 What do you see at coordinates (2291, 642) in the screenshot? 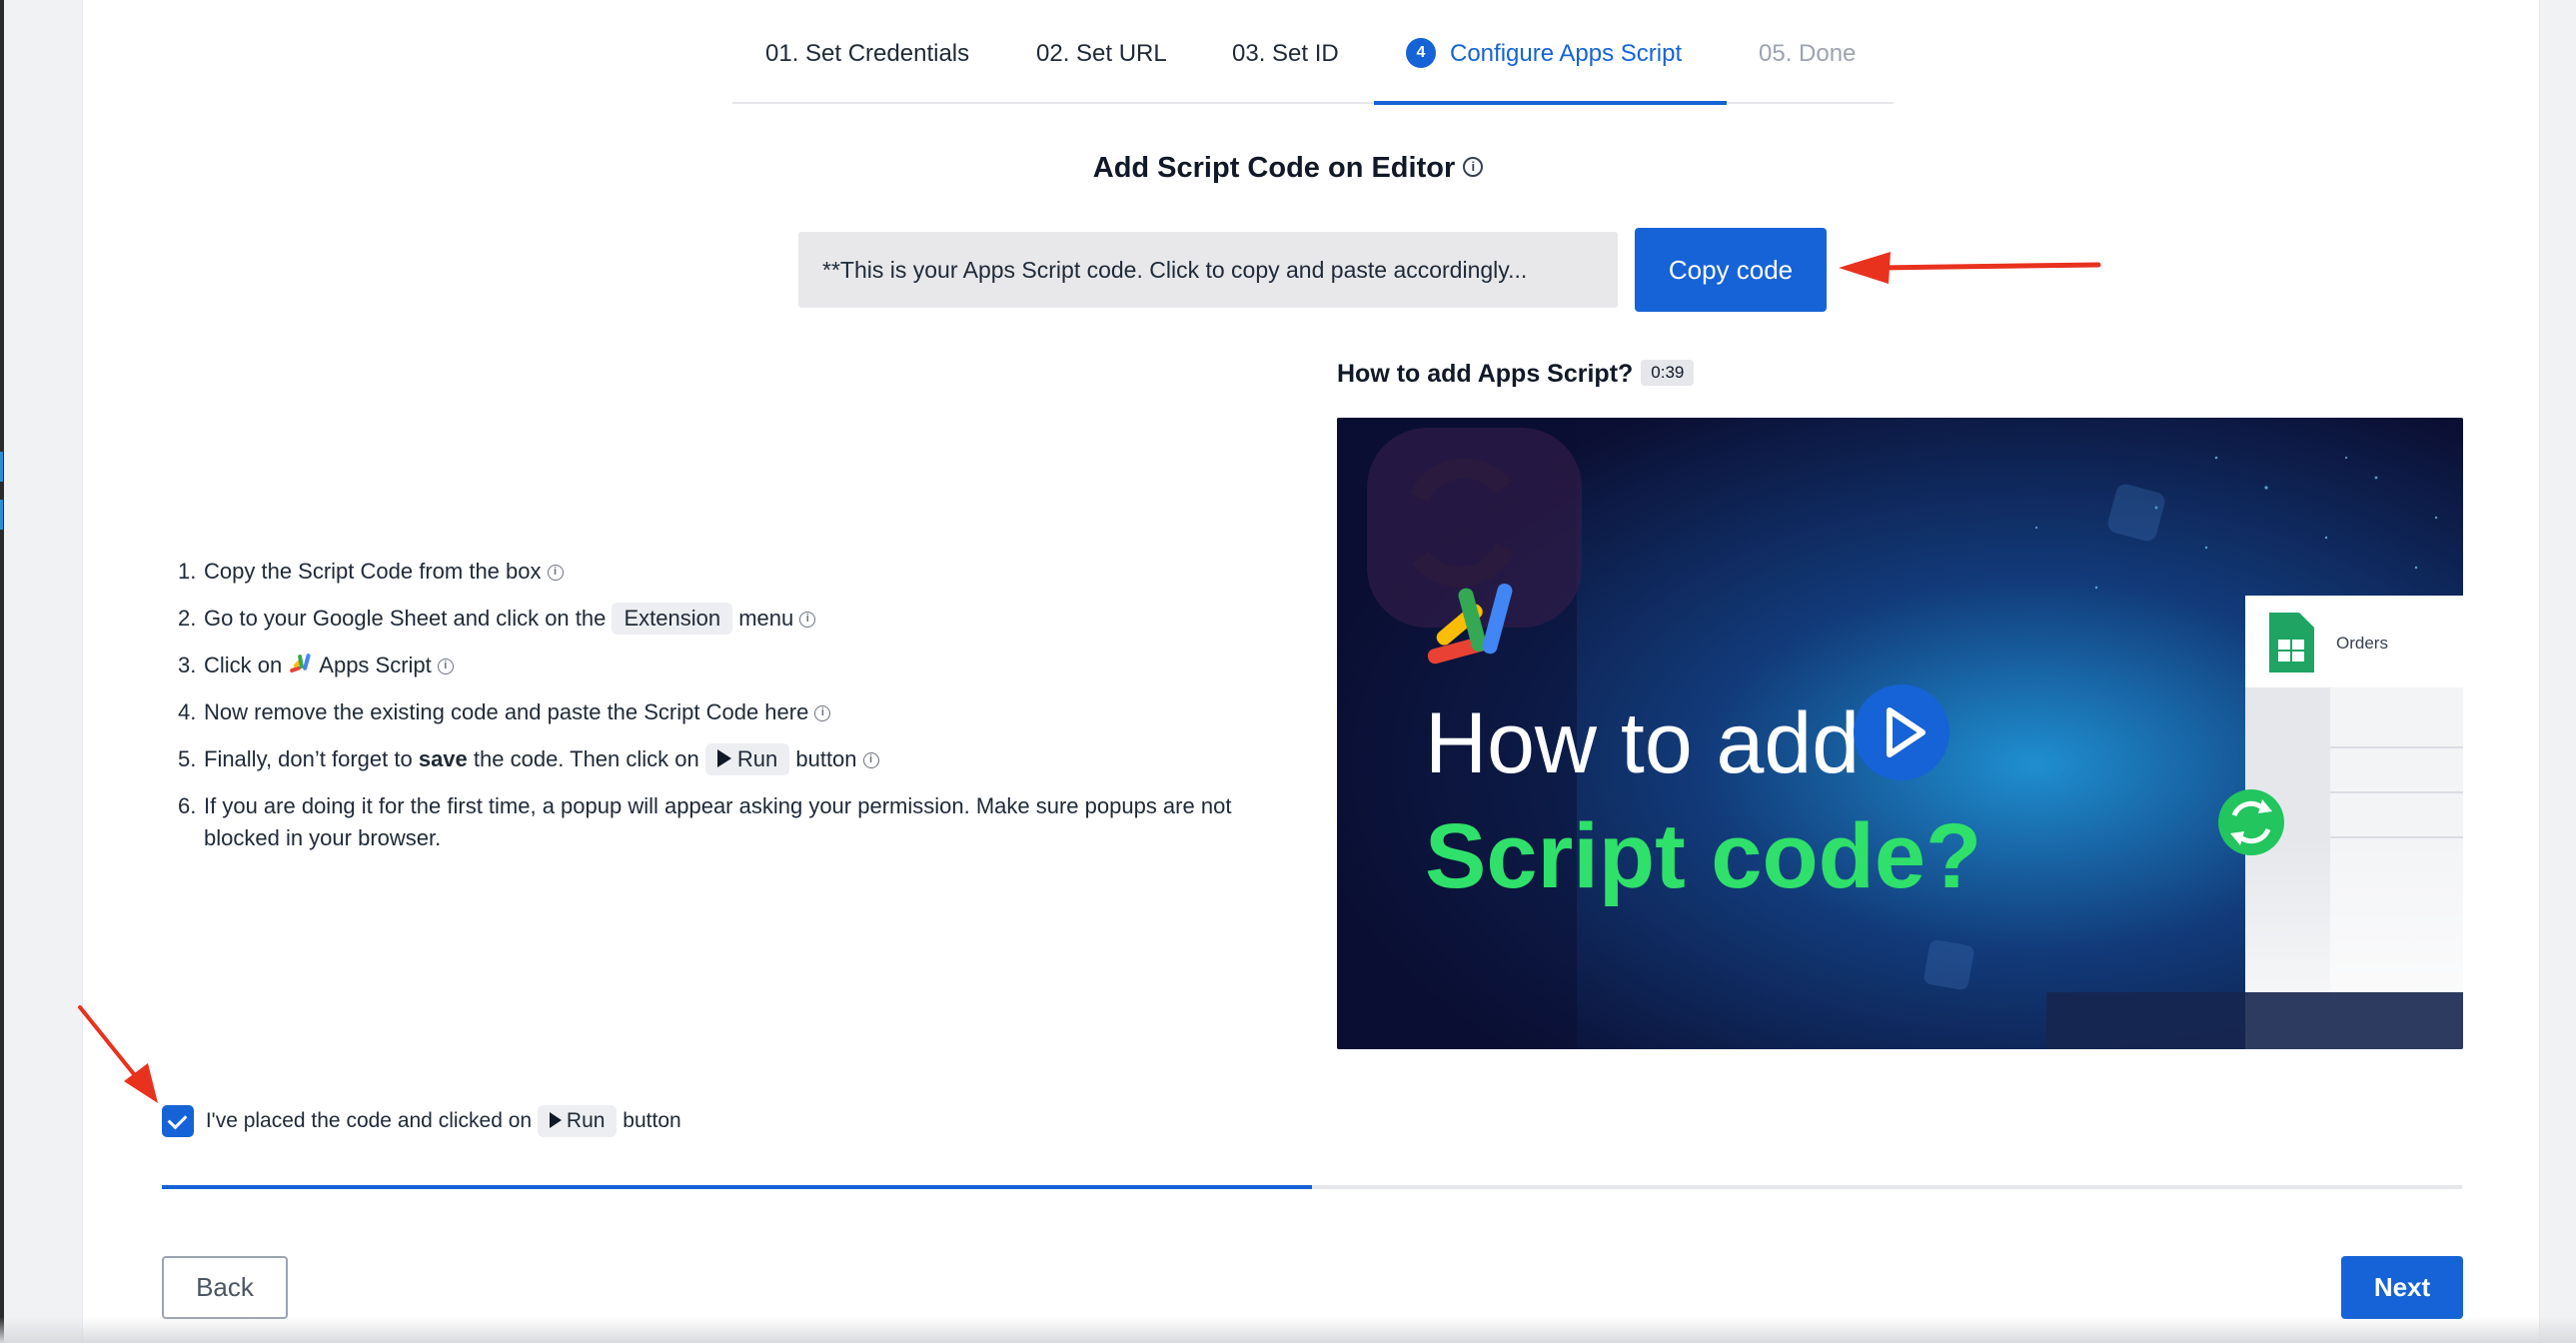
I see `sheets-icon` at bounding box center [2291, 642].